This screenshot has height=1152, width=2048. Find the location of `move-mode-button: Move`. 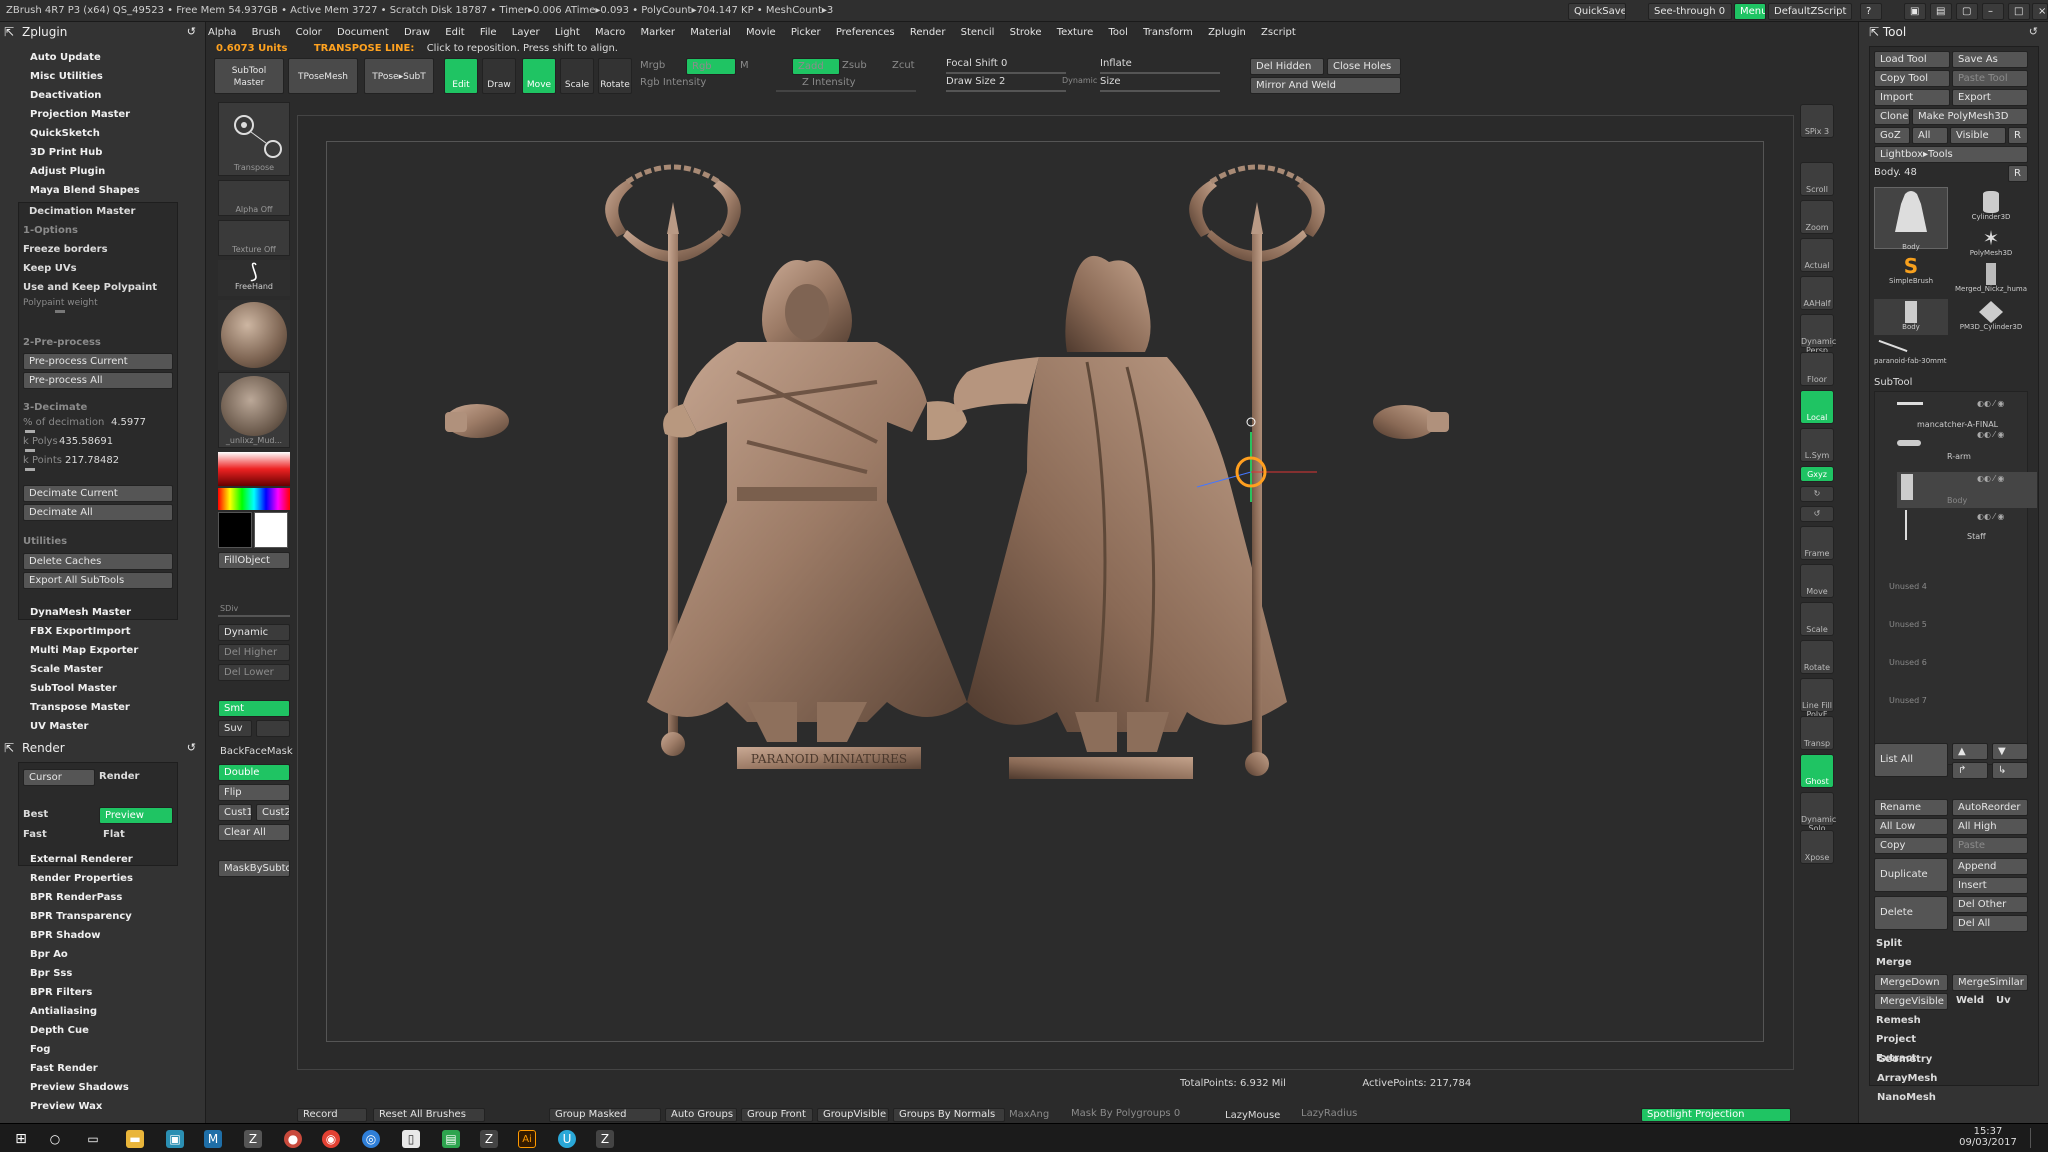

move-mode-button: Move is located at coordinates (539, 76).